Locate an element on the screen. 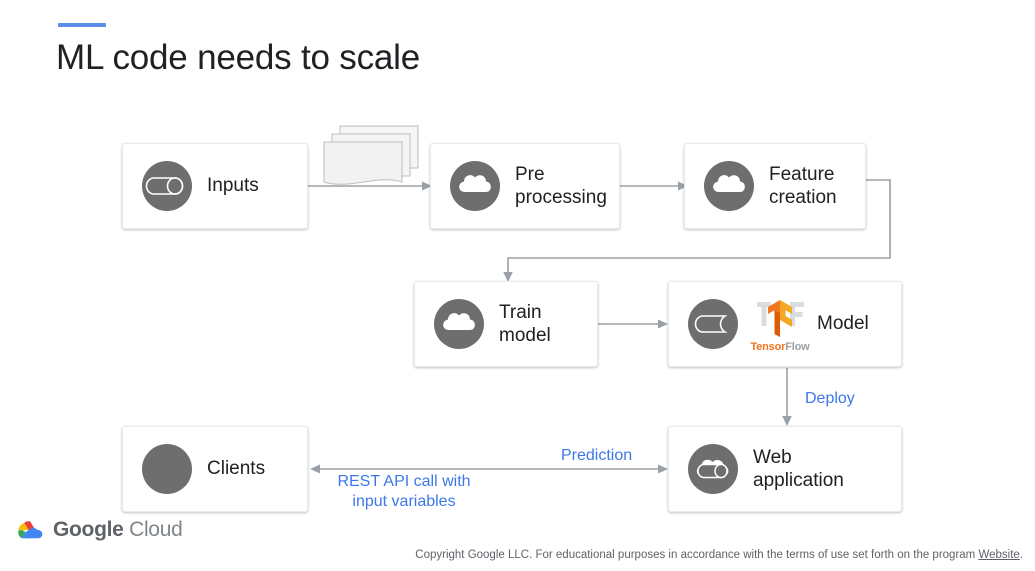  title-accent-bar is located at coordinates (82, 25).